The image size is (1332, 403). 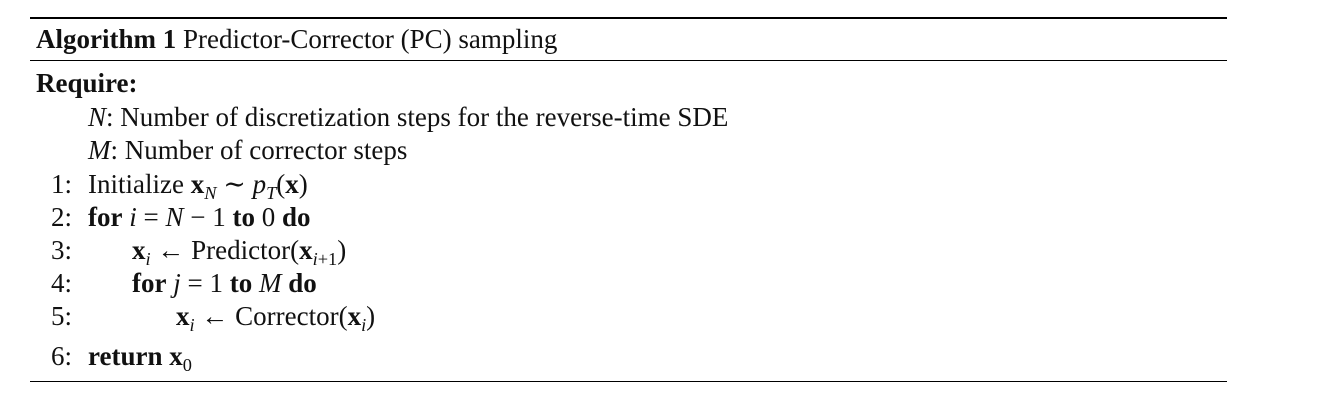 What do you see at coordinates (61, 250) in the screenshot?
I see `step-number: 3:` at bounding box center [61, 250].